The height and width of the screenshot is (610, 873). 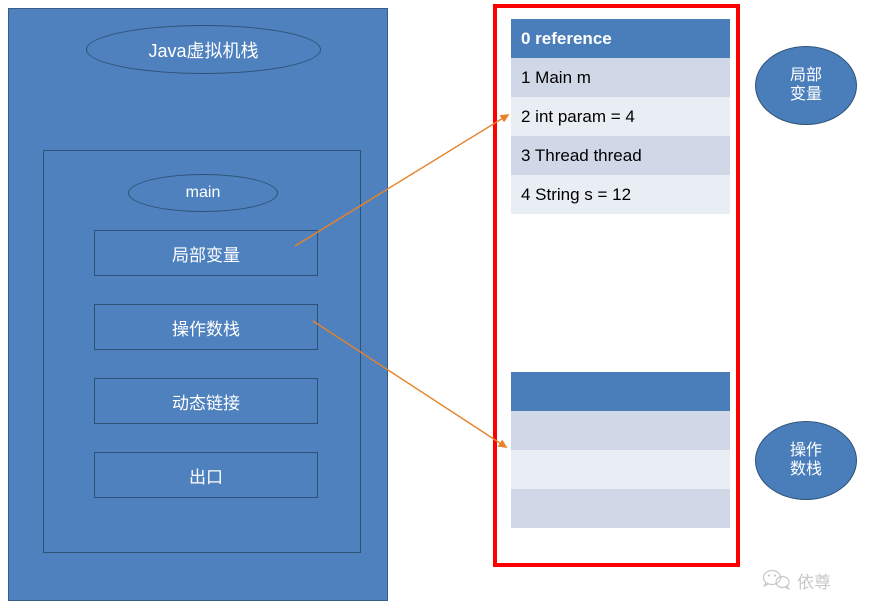 I want to click on main-frame-label: main, so click(x=203, y=192).